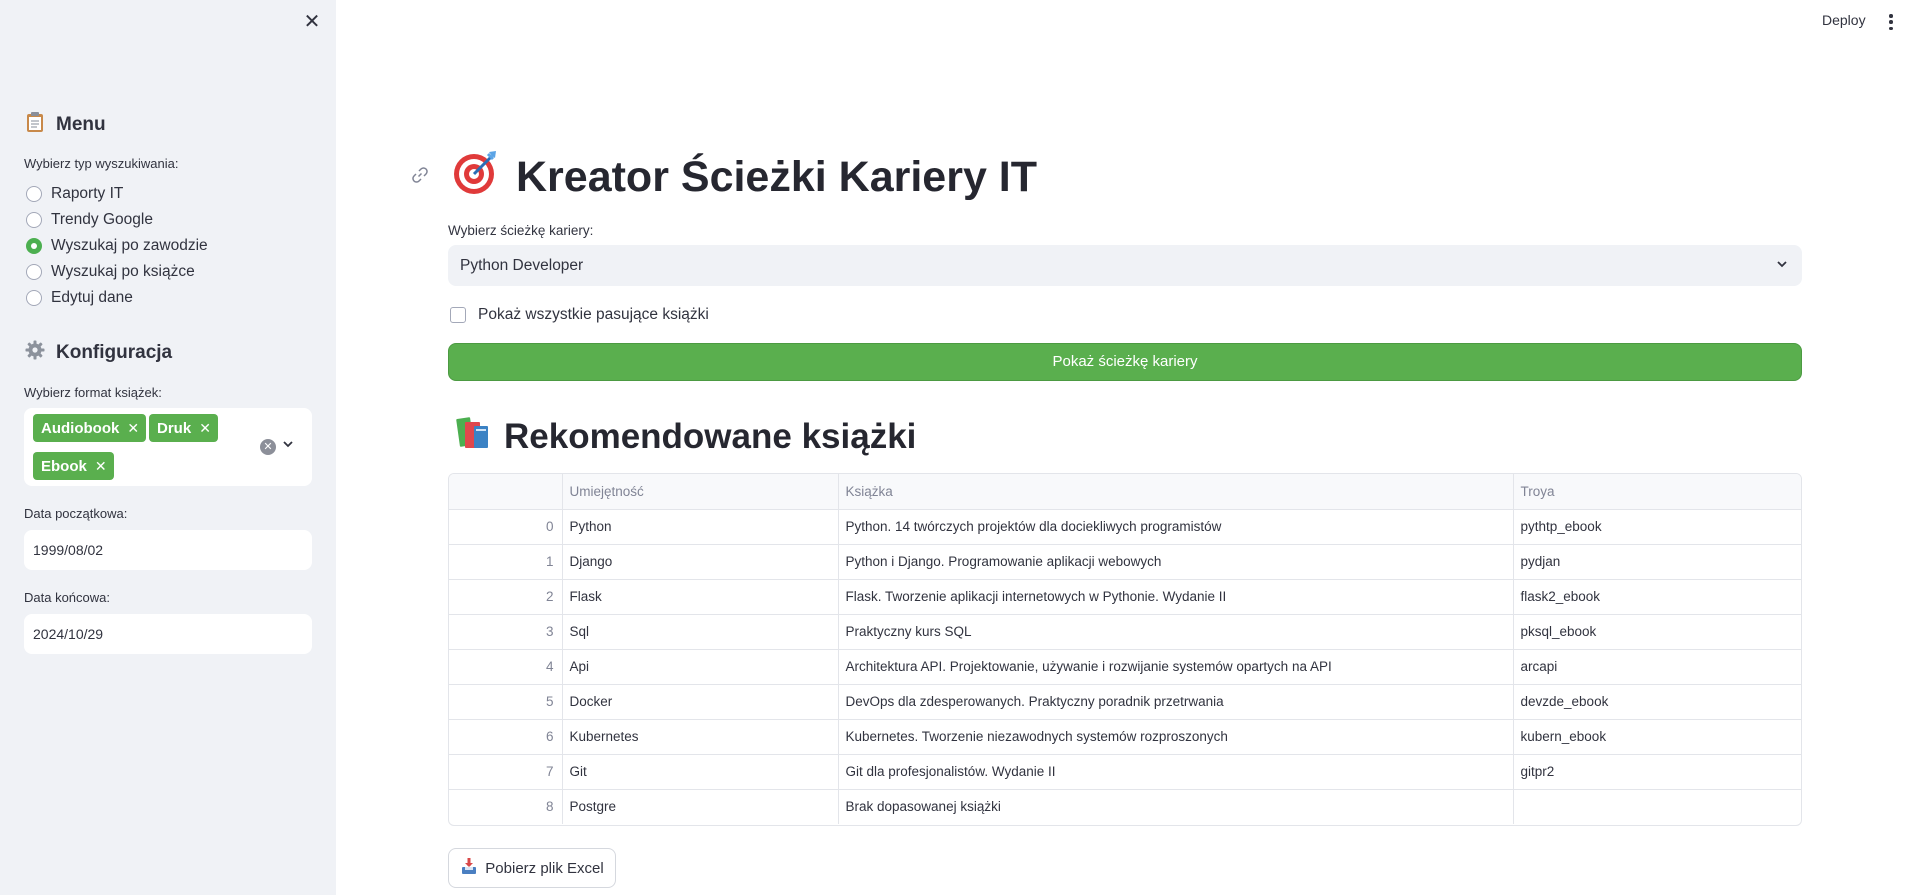 Image resolution: width=1908 pixels, height=895 pixels. What do you see at coordinates (1176, 492) in the screenshot?
I see `column-header-book: Książka` at bounding box center [1176, 492].